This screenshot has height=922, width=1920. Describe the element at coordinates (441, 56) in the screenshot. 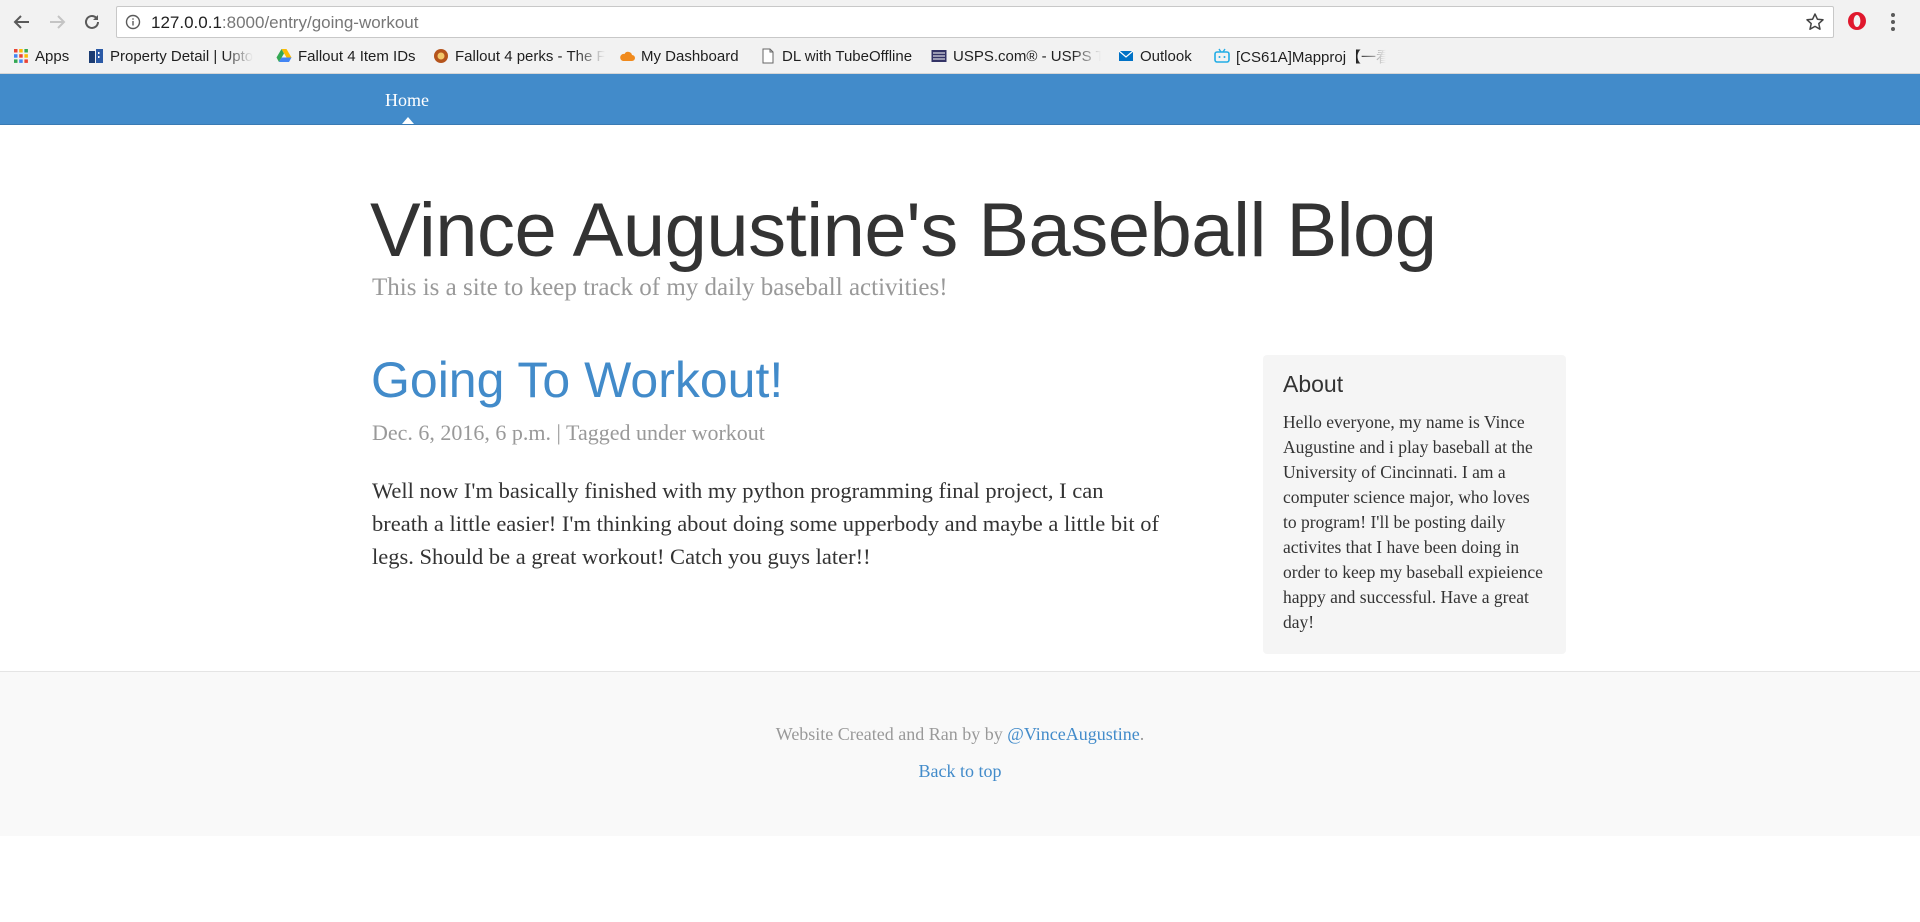

I see `gear-badge-icon` at that location.